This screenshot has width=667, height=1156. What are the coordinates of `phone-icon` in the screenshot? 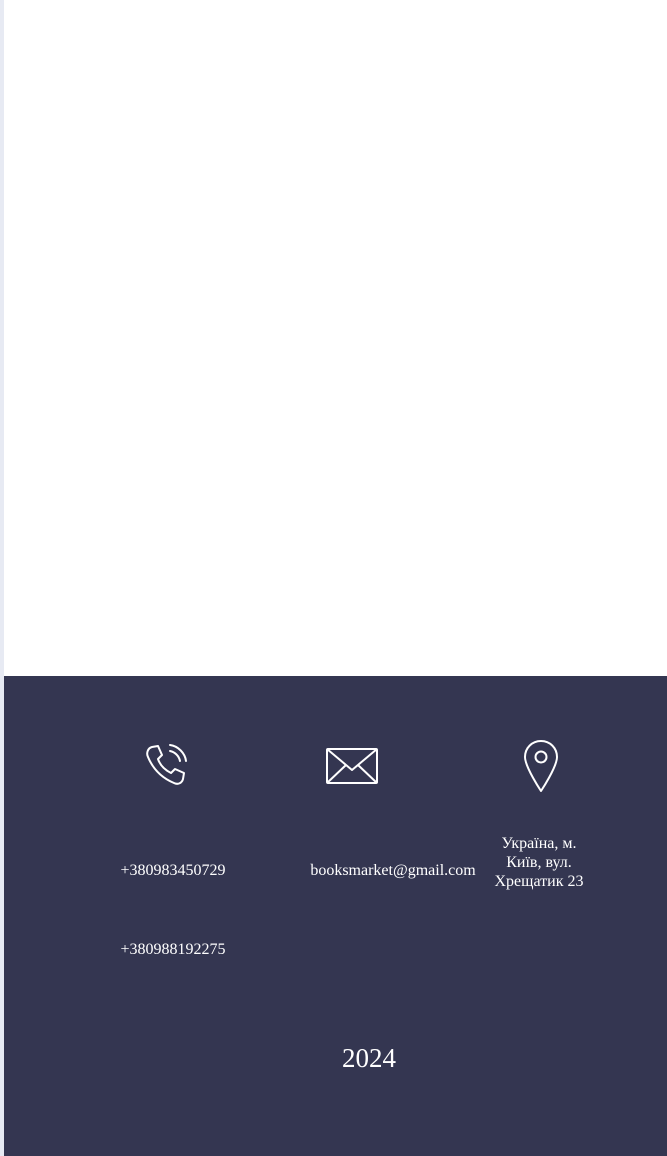 It's located at (166, 765).